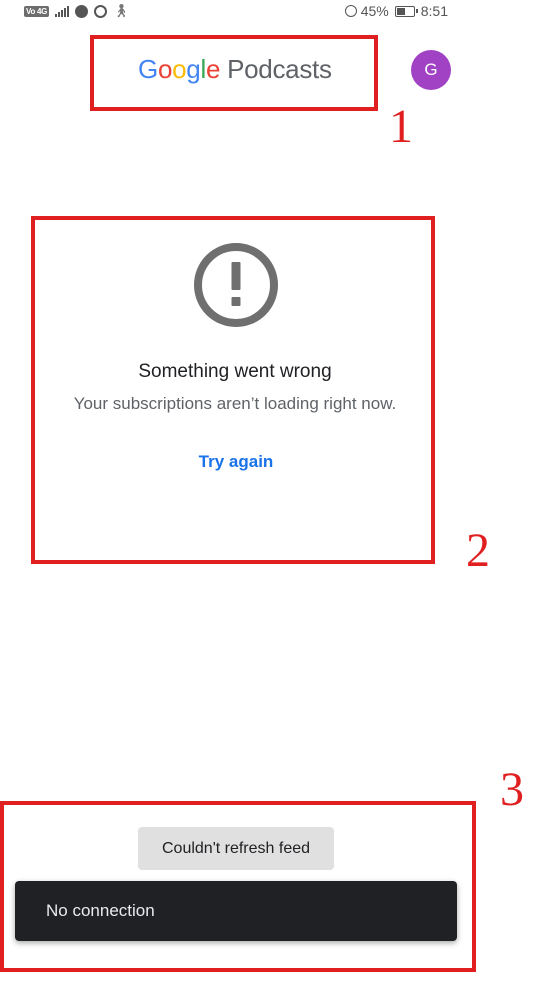  Describe the element at coordinates (502, 503) in the screenshot. I see `margin-strip` at that location.